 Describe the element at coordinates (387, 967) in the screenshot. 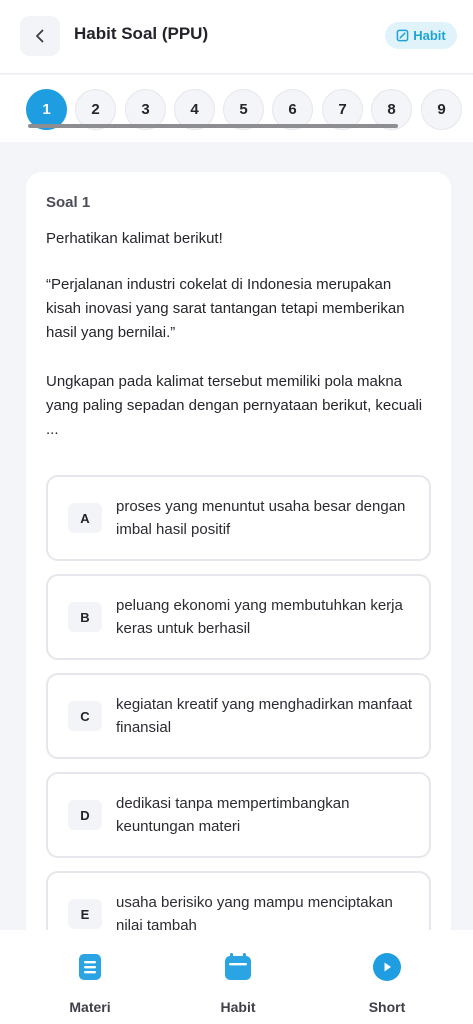

I see `play-icon` at that location.